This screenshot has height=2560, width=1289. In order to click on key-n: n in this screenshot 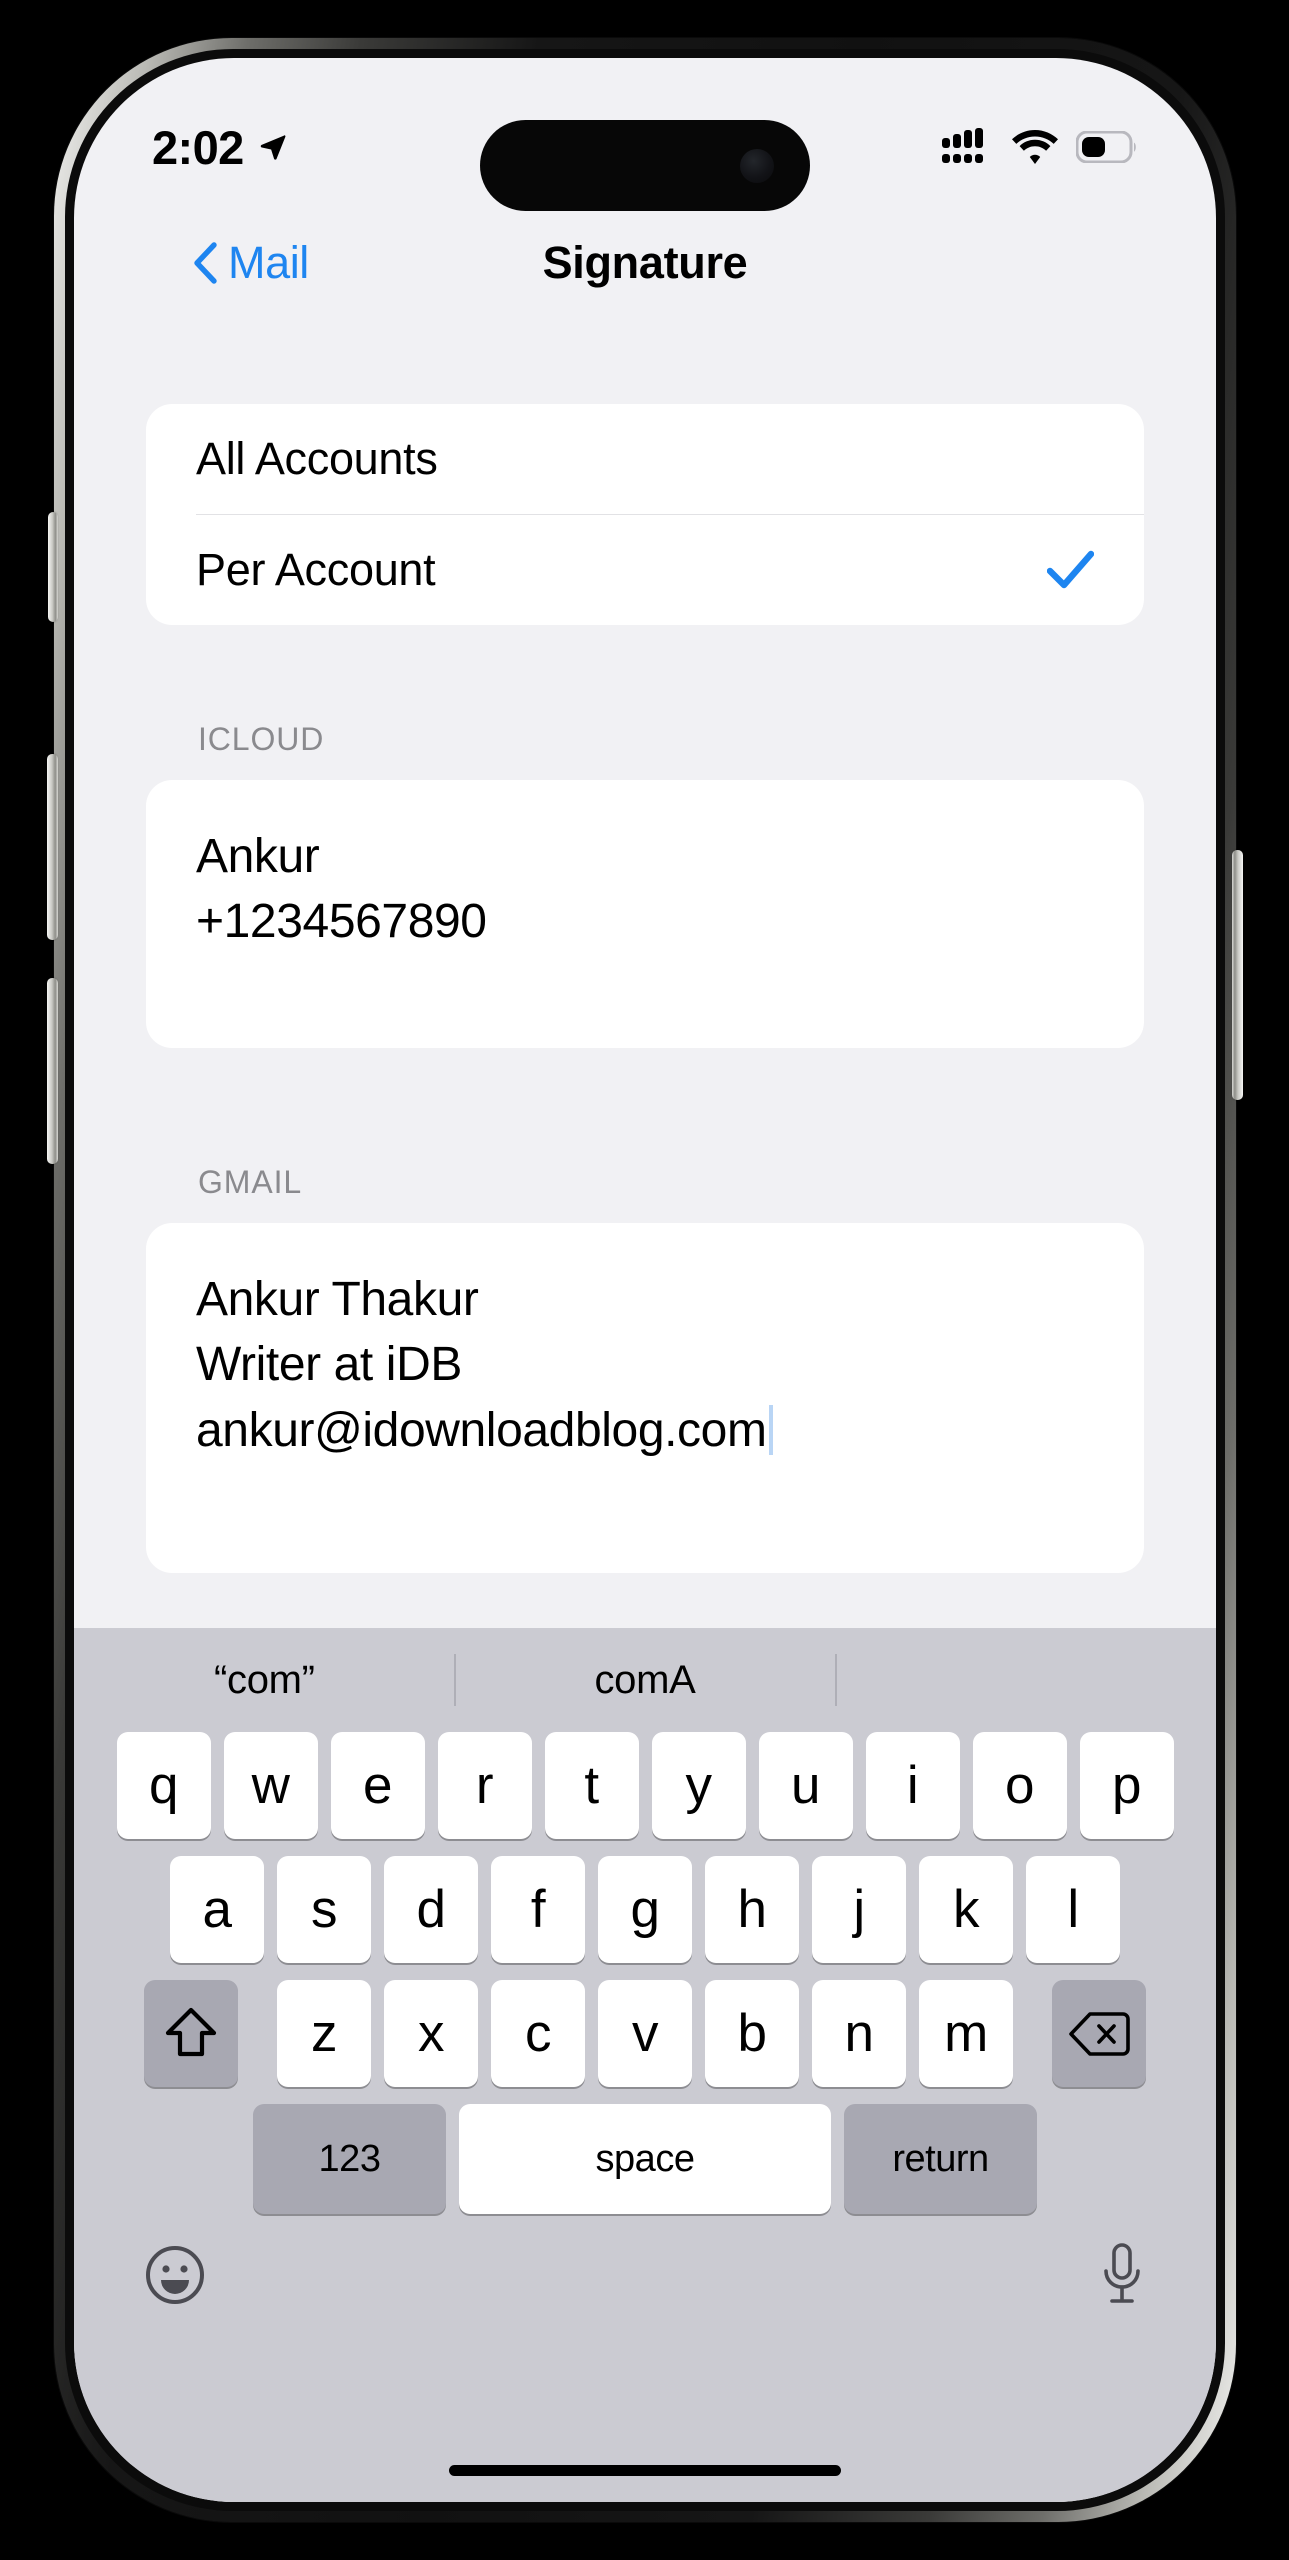, I will do `click(859, 2033)`.